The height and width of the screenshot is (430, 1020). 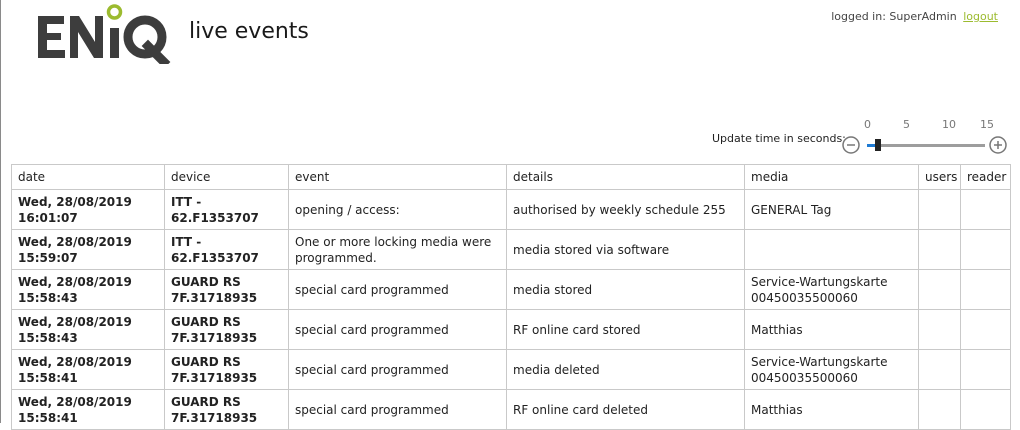 I want to click on column-header-event: event, so click(x=397, y=177).